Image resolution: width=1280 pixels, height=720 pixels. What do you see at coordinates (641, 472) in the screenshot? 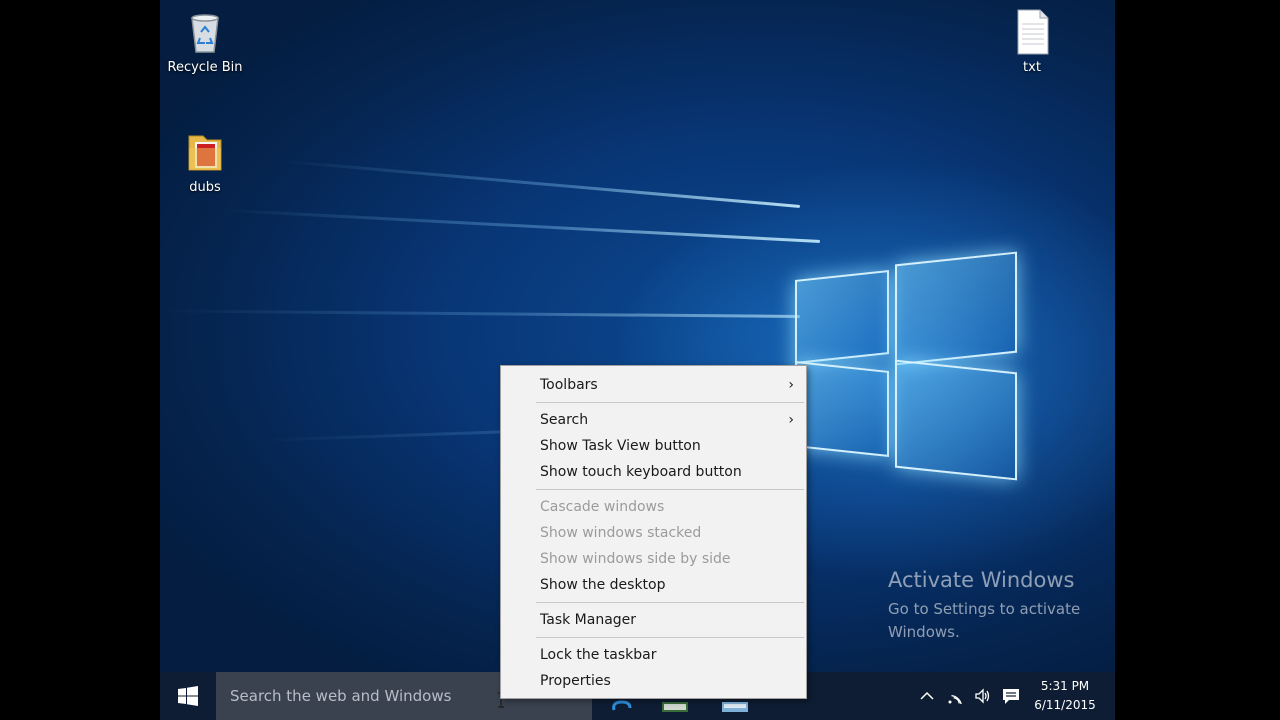
I see `menu-item-label: Show touch keyboard button` at bounding box center [641, 472].